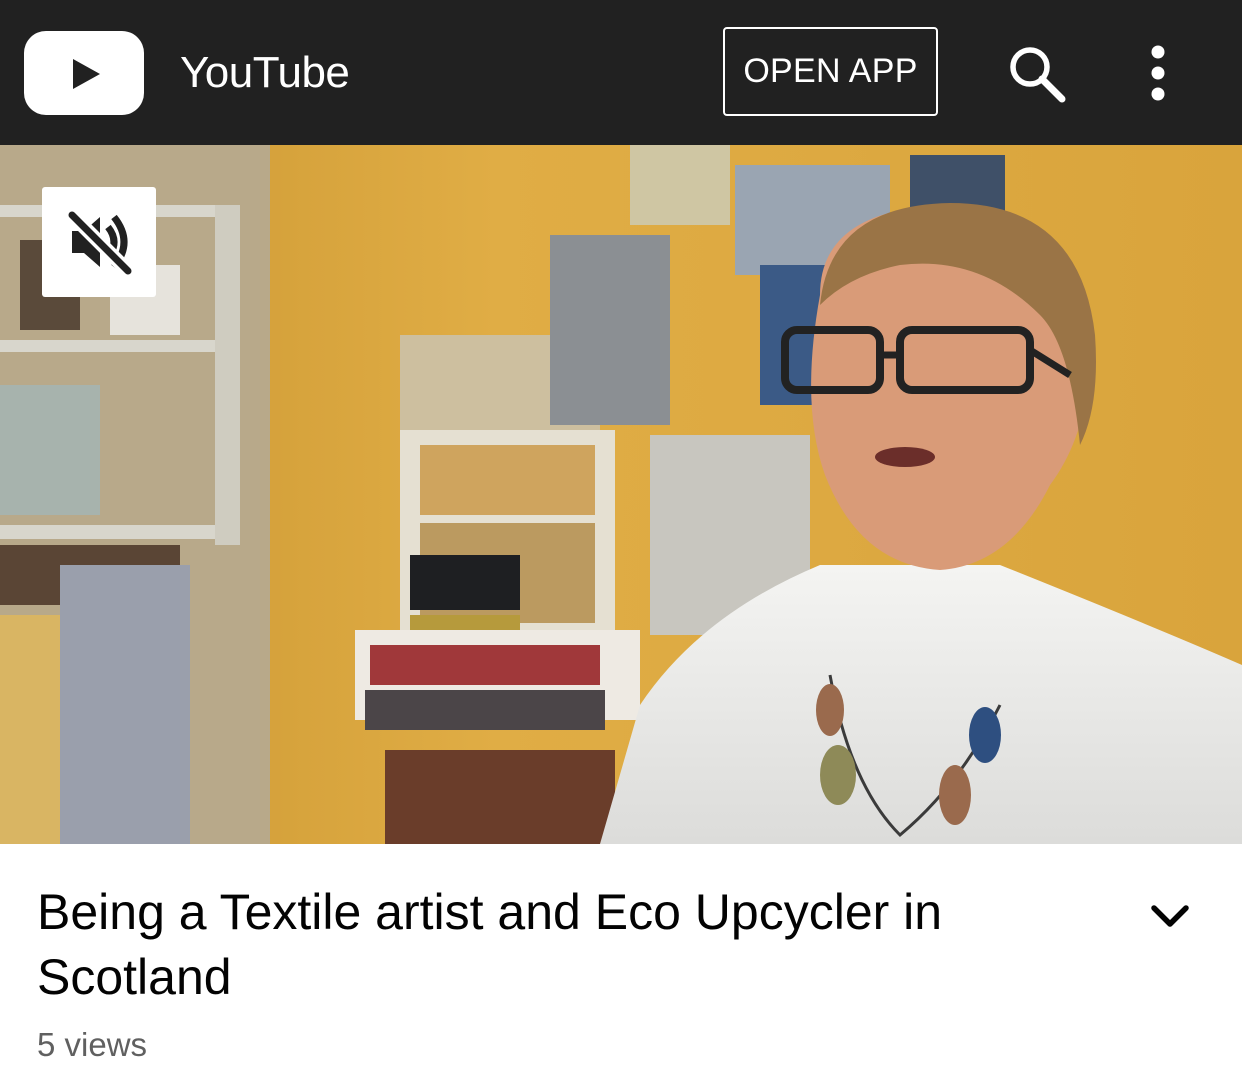  What do you see at coordinates (830, 71) in the screenshot?
I see `open-app-button: OPEN APP` at bounding box center [830, 71].